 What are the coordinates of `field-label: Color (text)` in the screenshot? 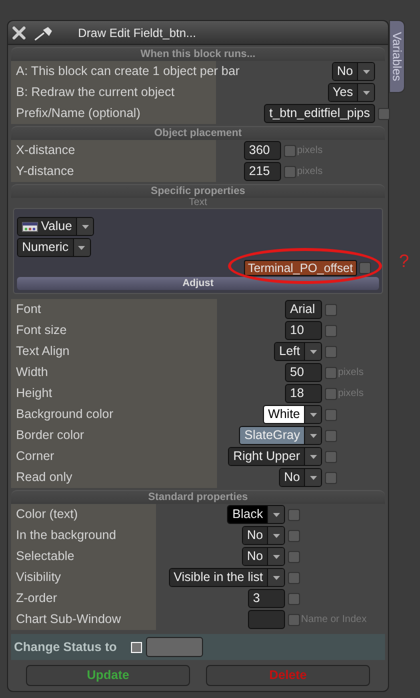 It's located at (47, 515).